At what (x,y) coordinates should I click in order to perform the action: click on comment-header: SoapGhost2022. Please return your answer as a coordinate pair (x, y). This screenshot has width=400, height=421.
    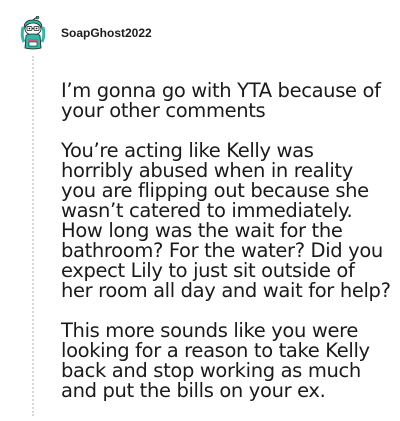
    Looking at the image, I should click on (85, 33).